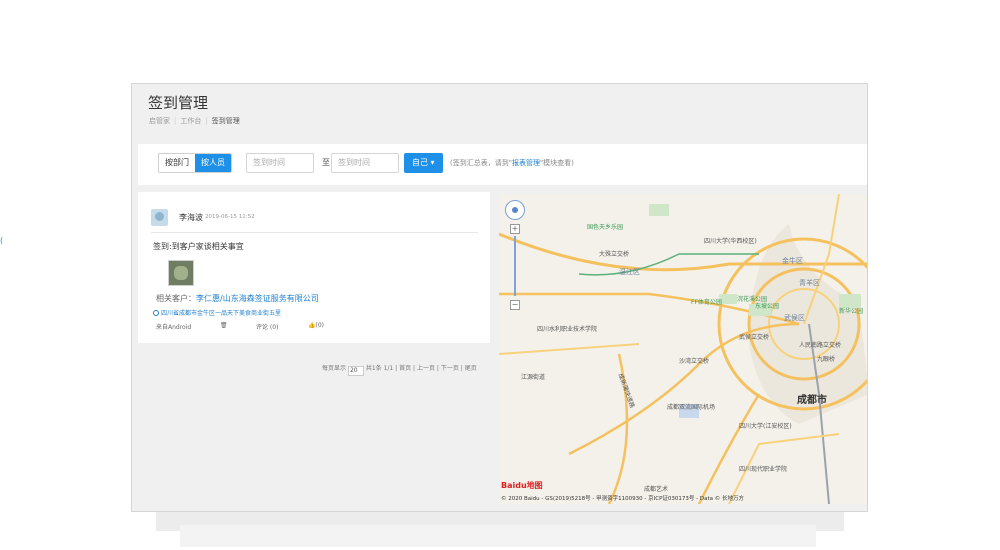  What do you see at coordinates (567, 329) in the screenshot?
I see `map-label-jiaotong: 四川水利职业技术学院` at bounding box center [567, 329].